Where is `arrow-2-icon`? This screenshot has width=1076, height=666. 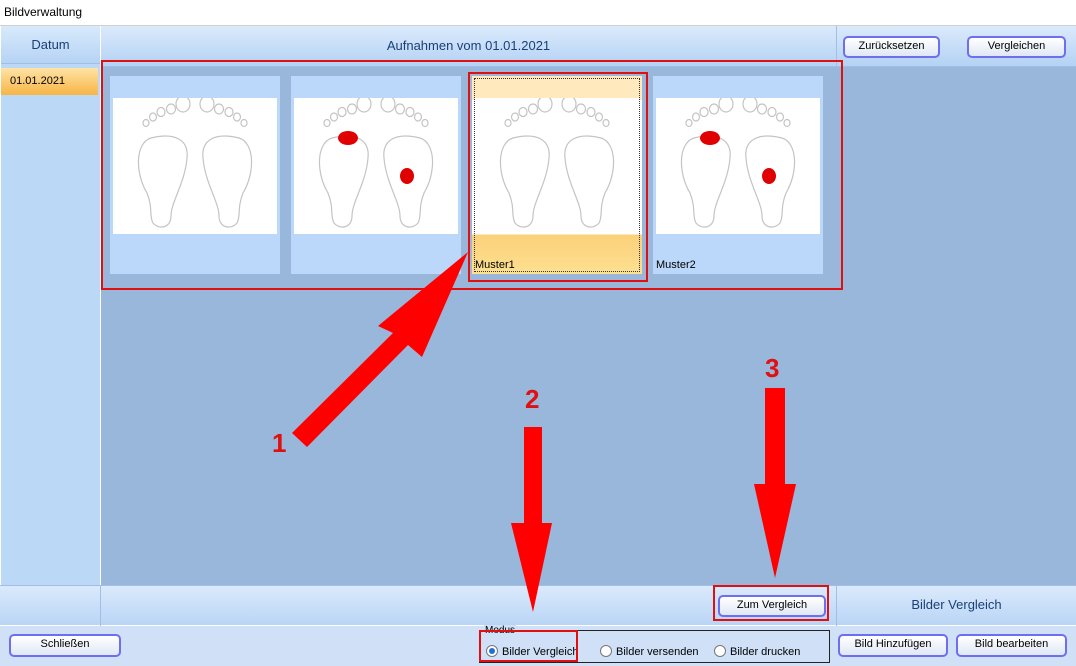
arrow-2-icon is located at coordinates (531, 519).